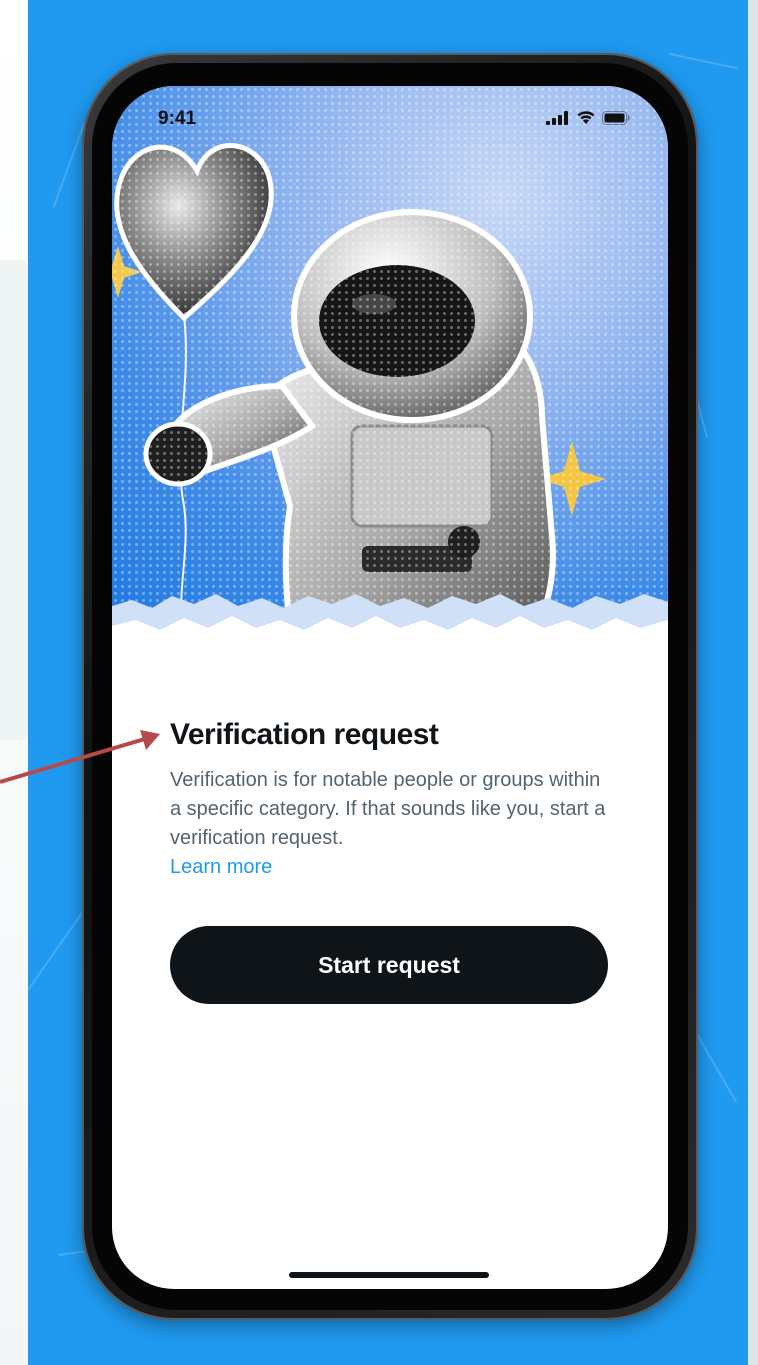 This screenshot has width=758, height=1365. I want to click on right-backdrop-edge, so click(753, 682).